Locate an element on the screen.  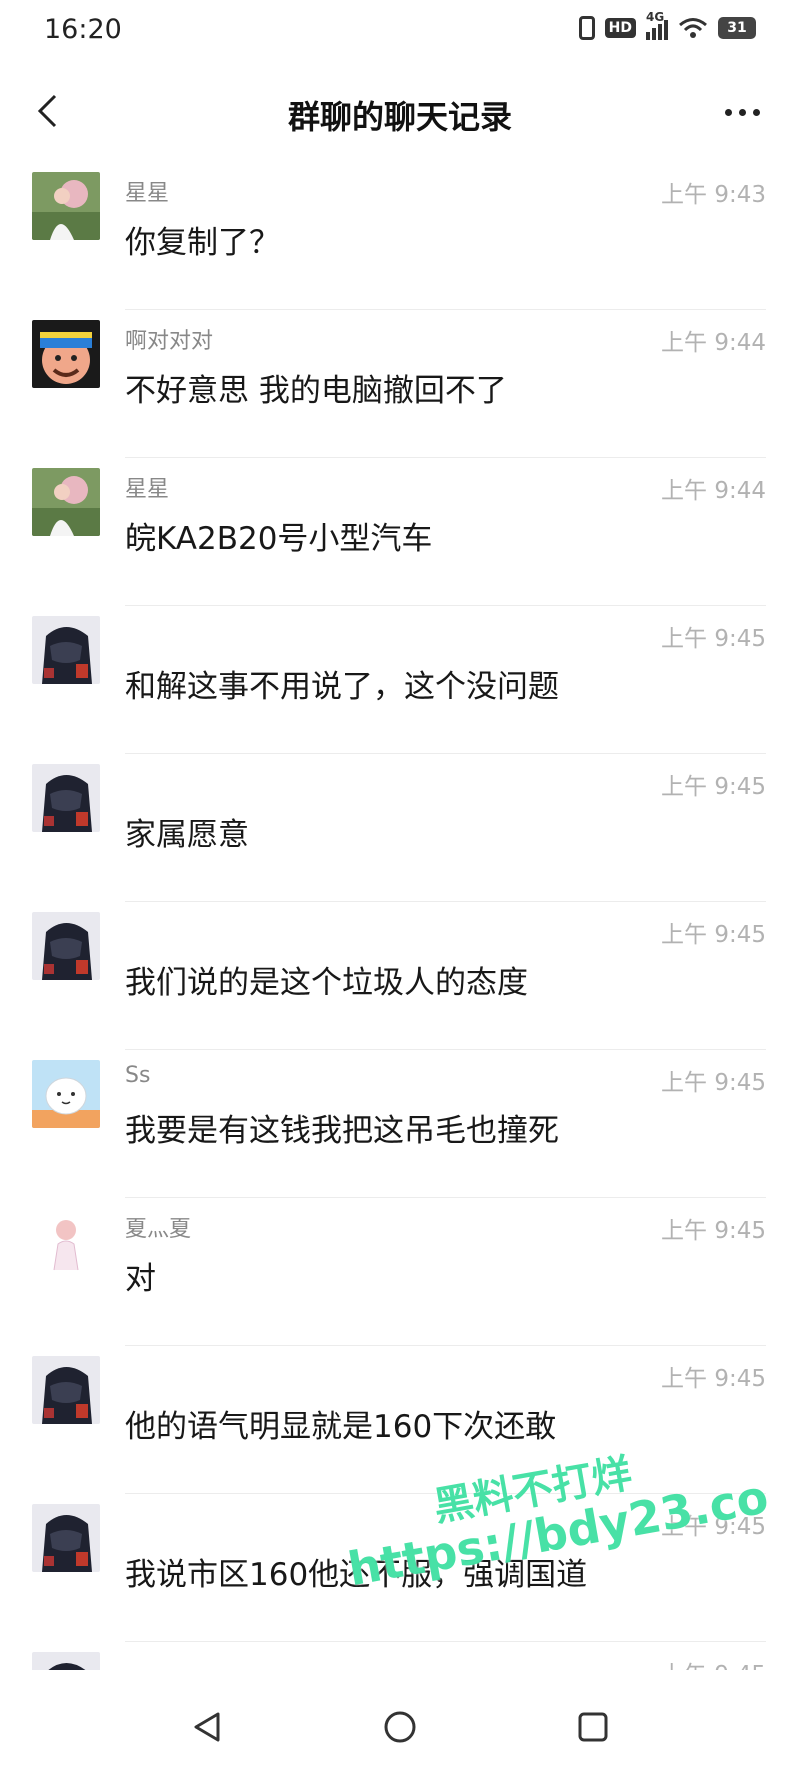
more-options-button is located at coordinates (742, 112).